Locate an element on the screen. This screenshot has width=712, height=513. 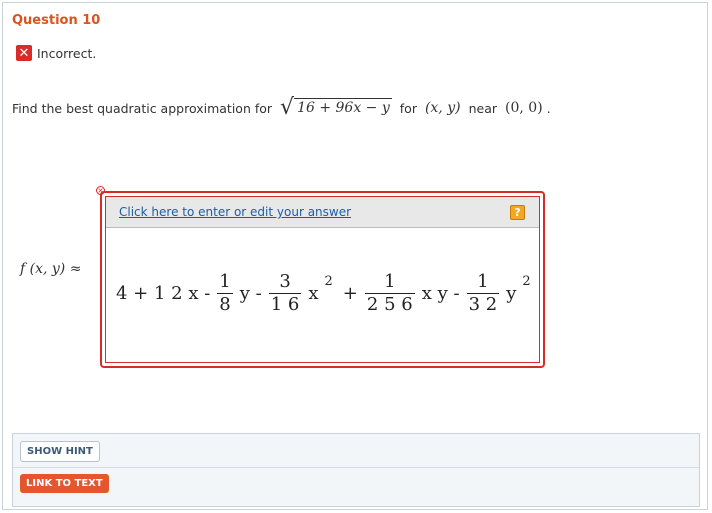
fraction-3-denominator: 2 5 6 is located at coordinates (389, 304).